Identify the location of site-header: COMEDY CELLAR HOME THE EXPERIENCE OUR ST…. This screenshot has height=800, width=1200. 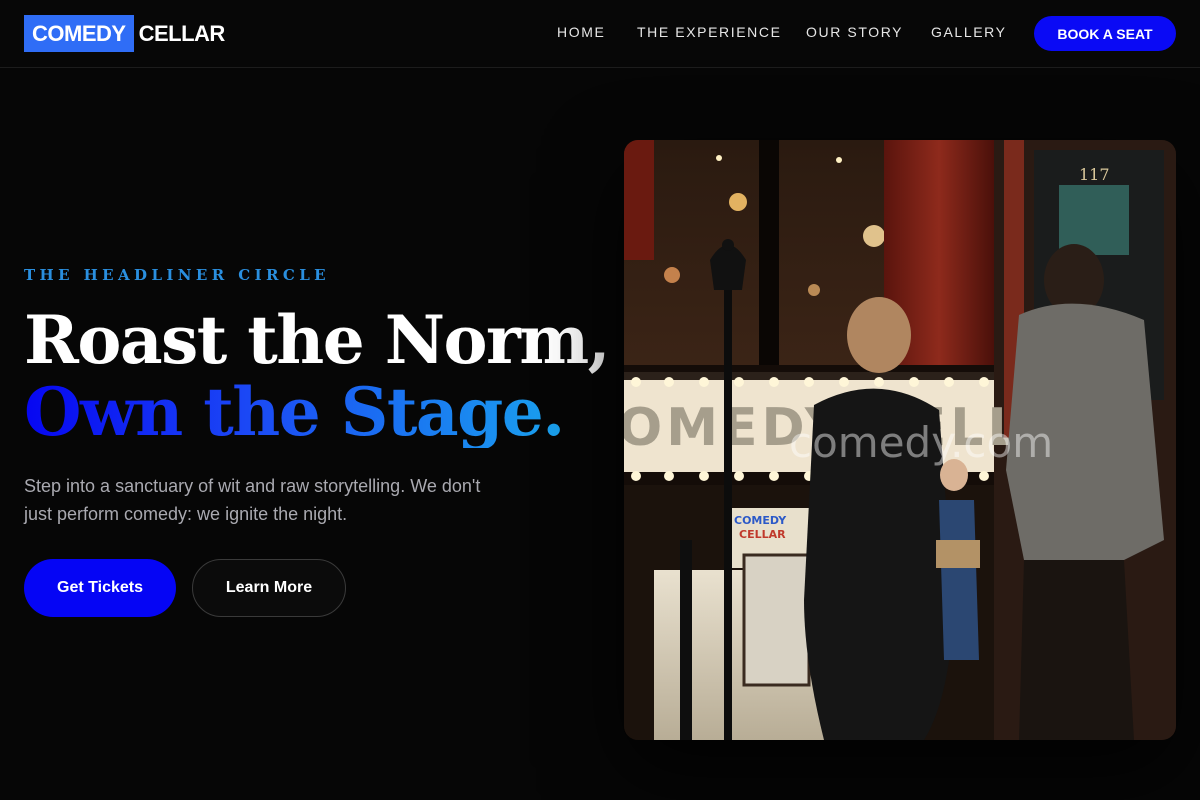
(600, 34).